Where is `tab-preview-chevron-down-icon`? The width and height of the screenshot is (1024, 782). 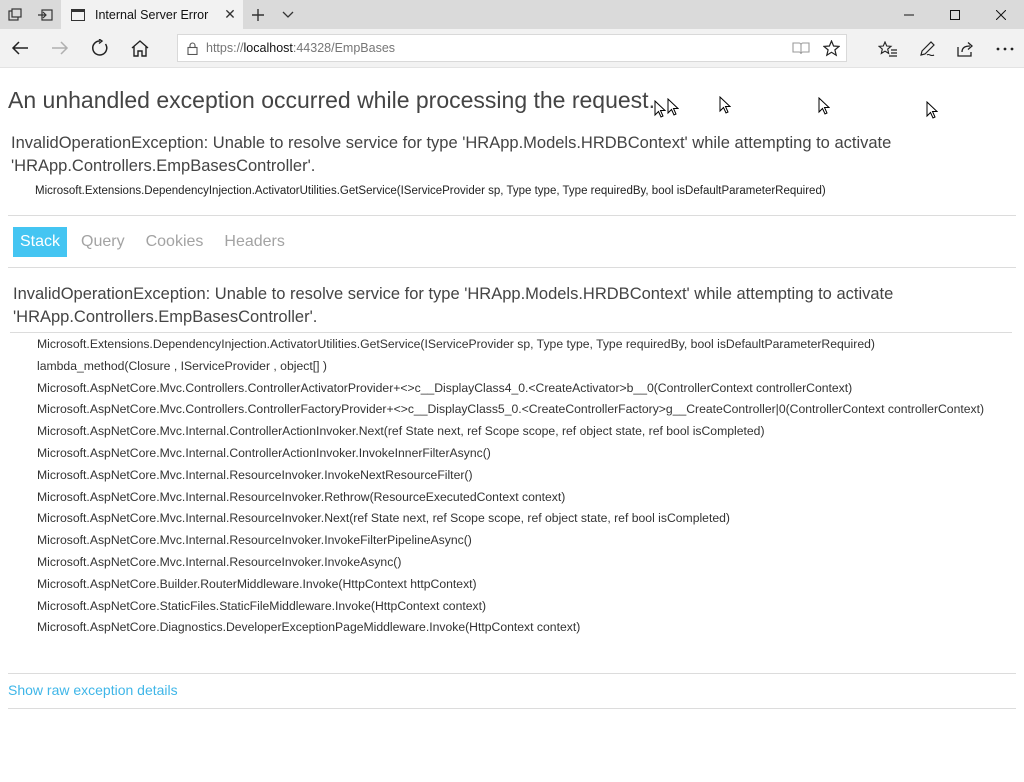
tab-preview-chevron-down-icon is located at coordinates (288, 14).